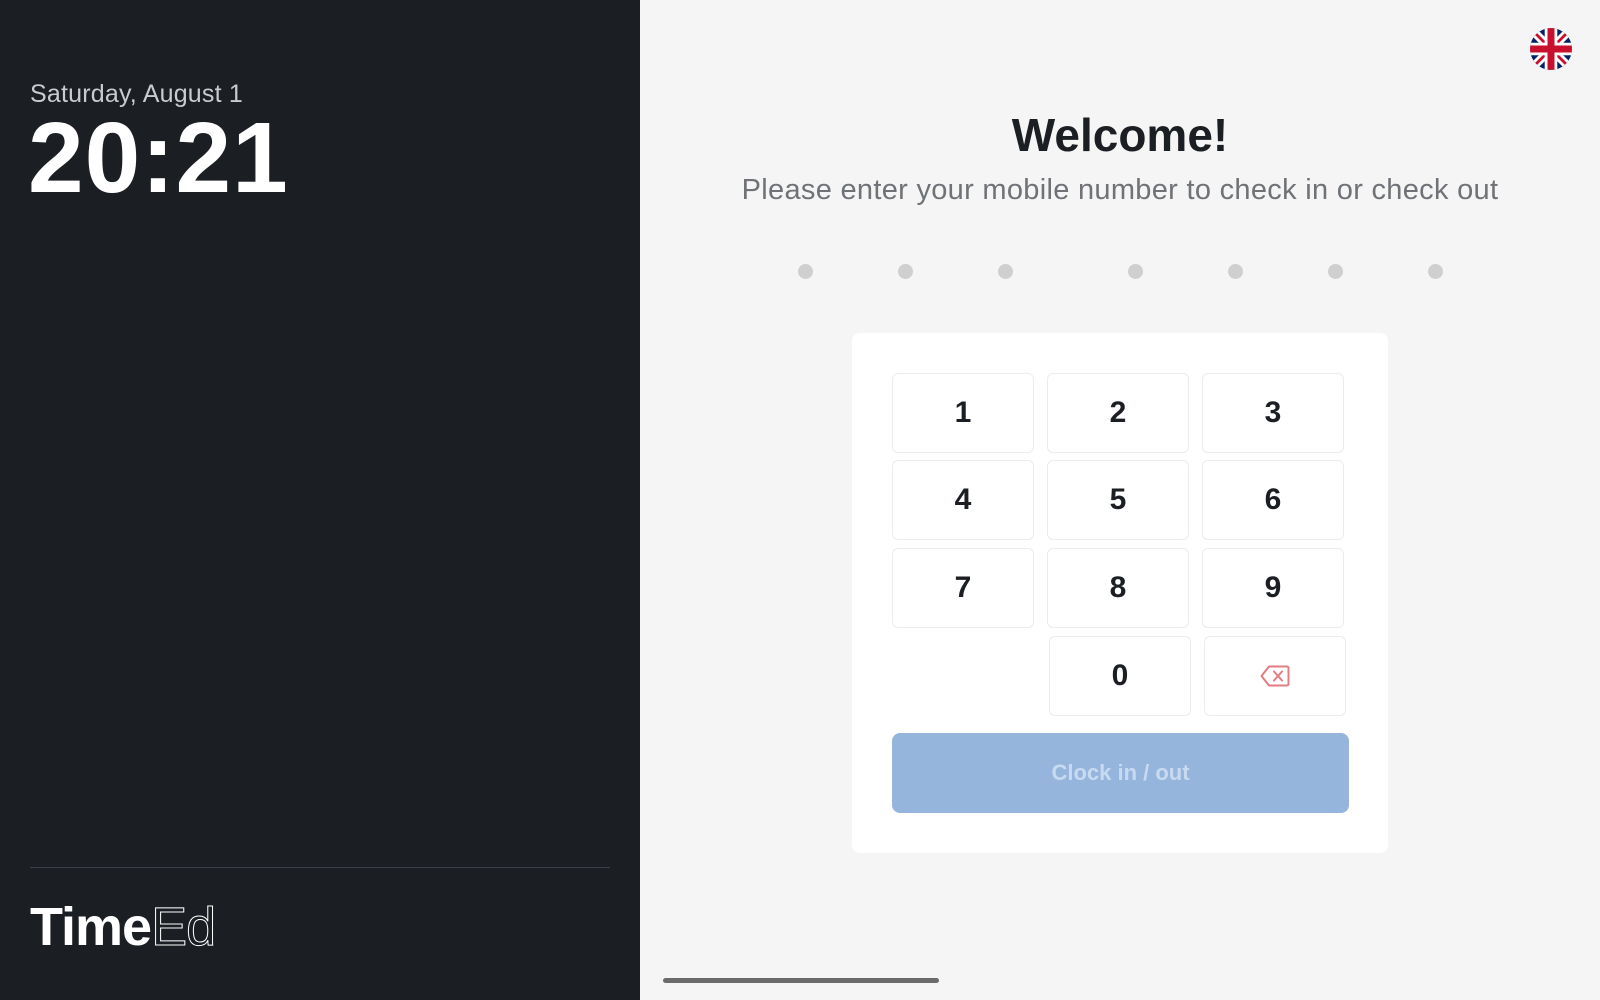 The image size is (1600, 1000). What do you see at coordinates (1118, 413) in the screenshot?
I see `key-2: 2` at bounding box center [1118, 413].